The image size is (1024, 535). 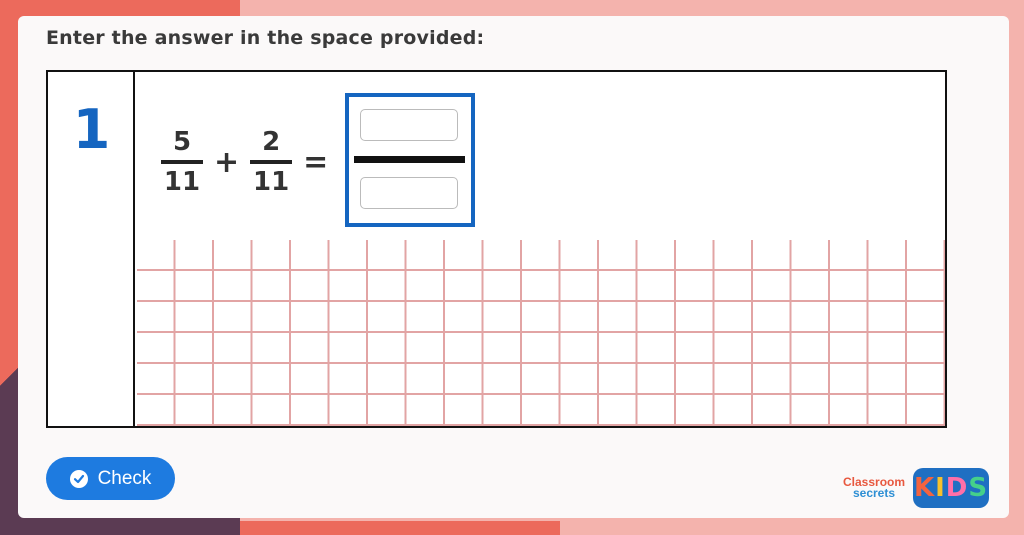 I want to click on fraction-2-bar, so click(x=271, y=162).